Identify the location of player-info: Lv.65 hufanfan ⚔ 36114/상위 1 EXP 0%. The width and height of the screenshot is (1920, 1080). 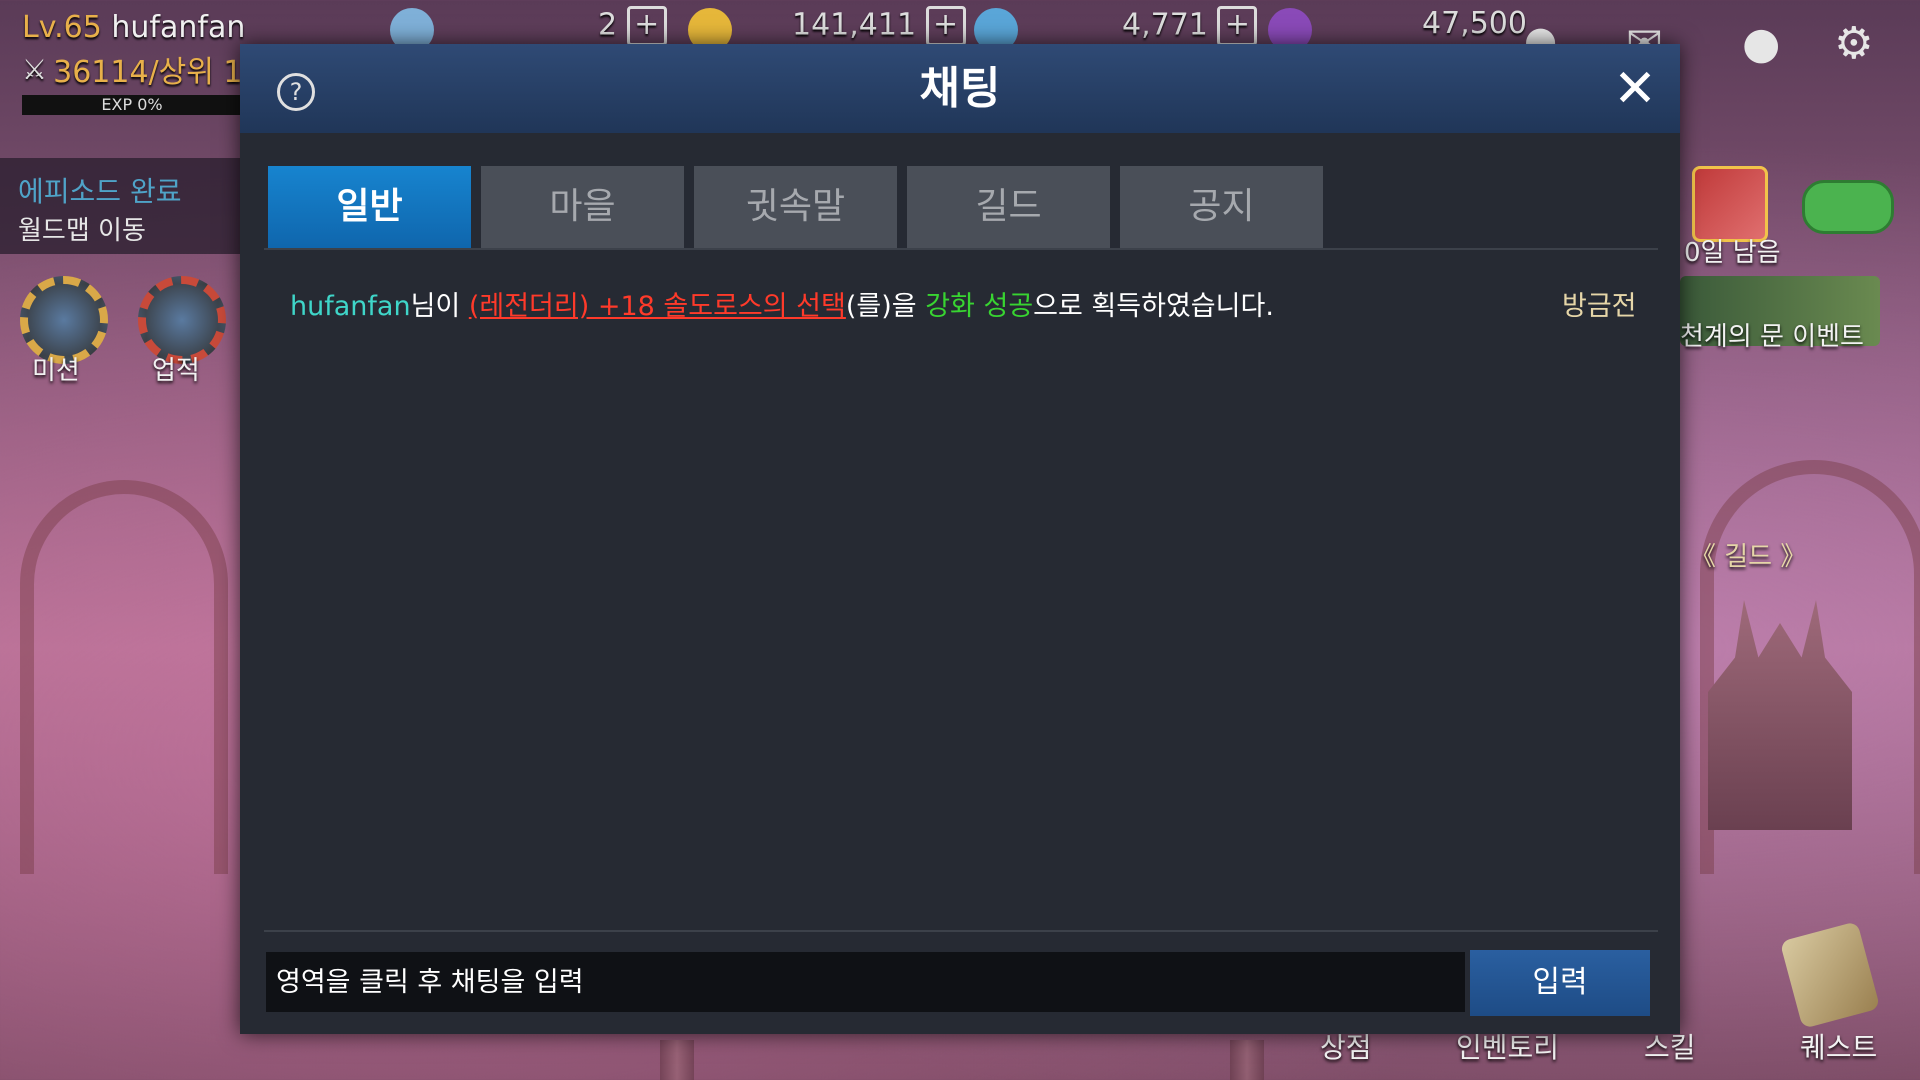
(133, 62).